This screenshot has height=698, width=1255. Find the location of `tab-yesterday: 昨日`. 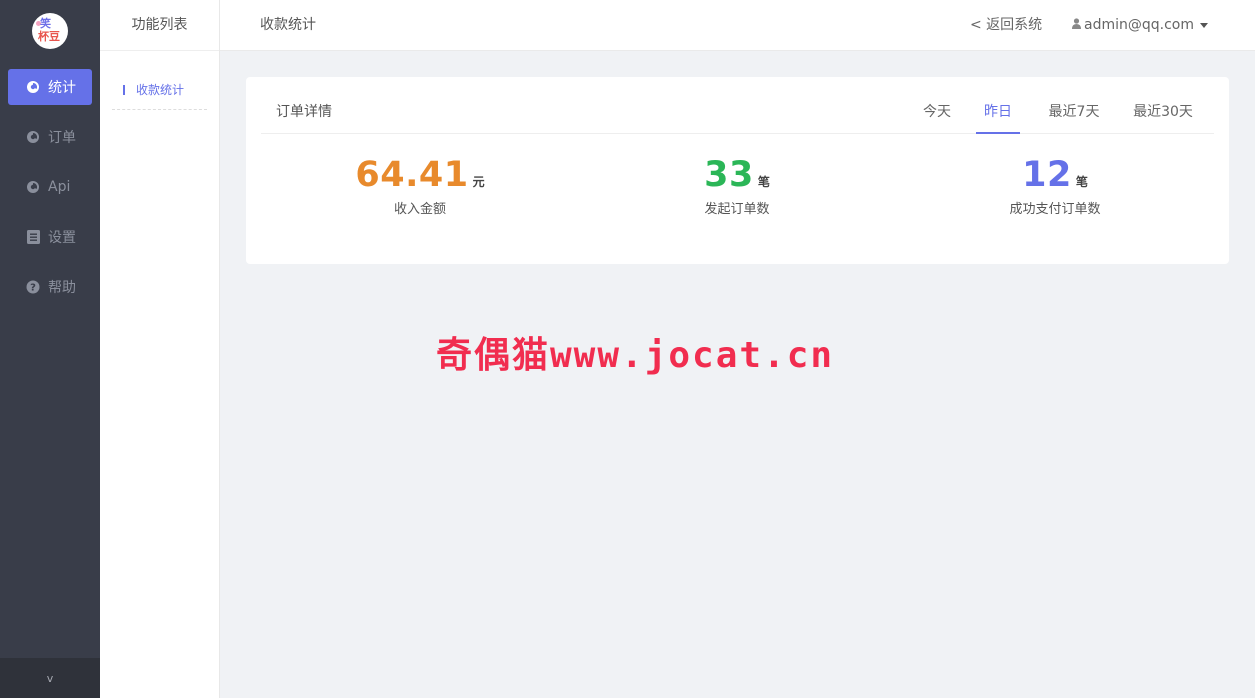

tab-yesterday: 昨日 is located at coordinates (998, 112).